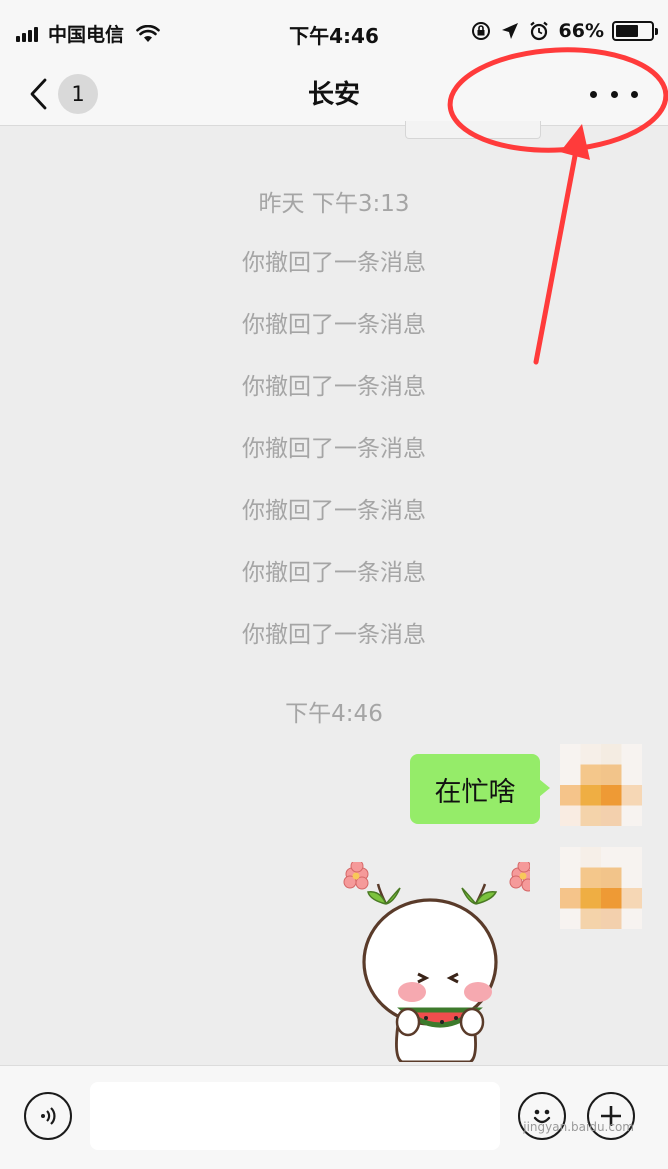 The width and height of the screenshot is (668, 1169). Describe the element at coordinates (627, 31) in the screenshot. I see `battery-fill` at that location.